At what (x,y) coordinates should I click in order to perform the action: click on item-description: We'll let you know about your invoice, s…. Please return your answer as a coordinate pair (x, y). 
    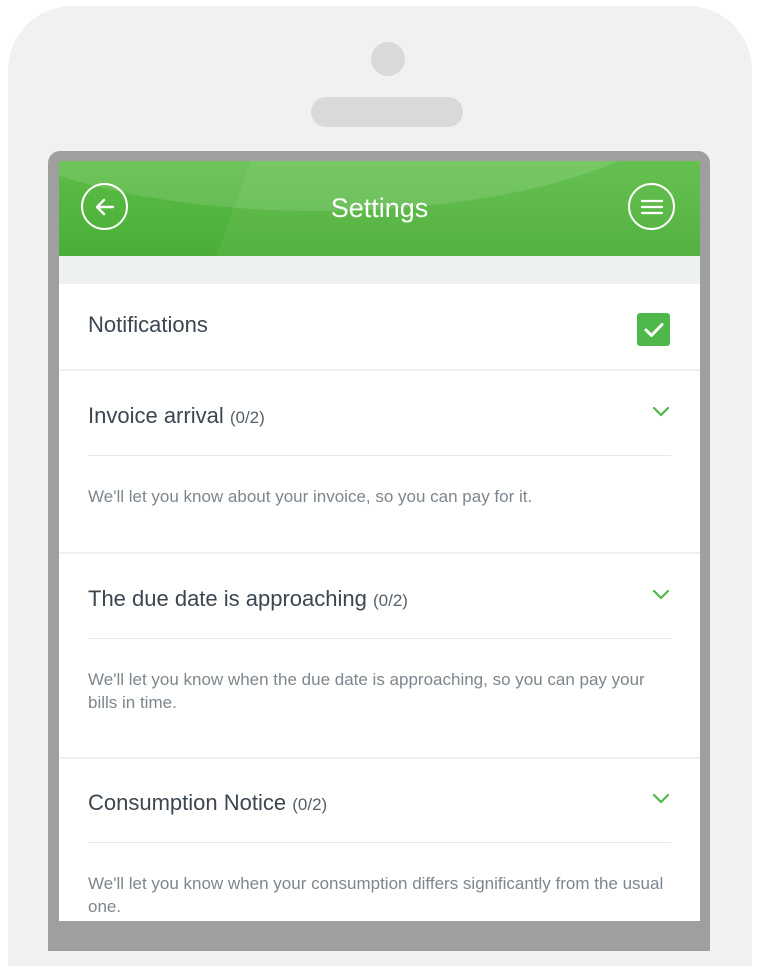
    Looking at the image, I should click on (310, 496).